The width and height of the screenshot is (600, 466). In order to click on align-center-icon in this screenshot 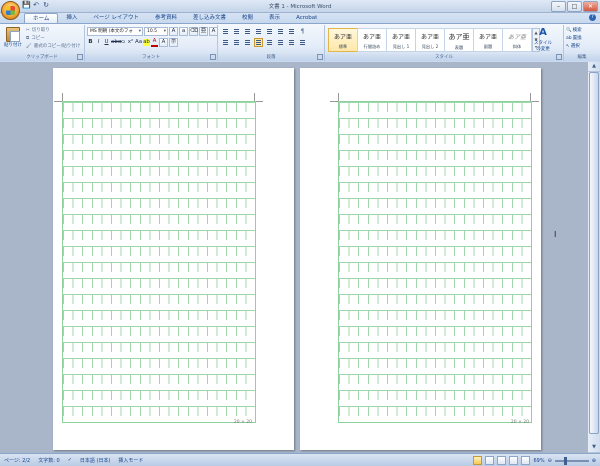, I will do `click(236, 42)`.